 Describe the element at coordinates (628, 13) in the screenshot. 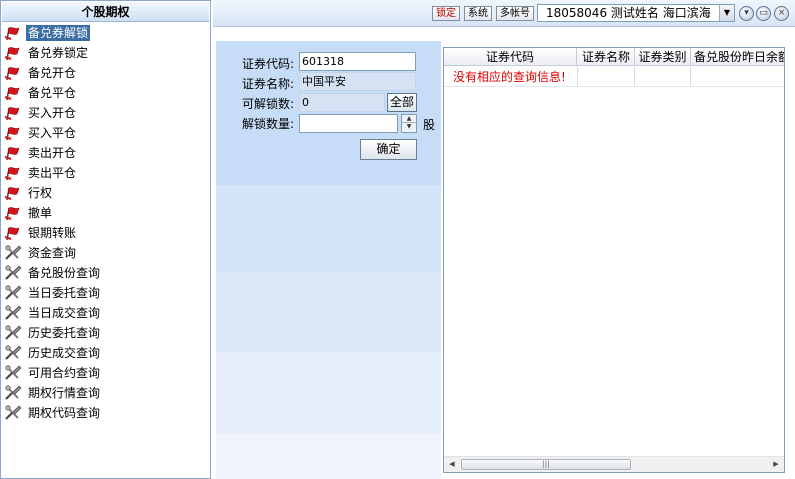

I see `account-value: 18058046 测试姓名 海口滨海` at that location.